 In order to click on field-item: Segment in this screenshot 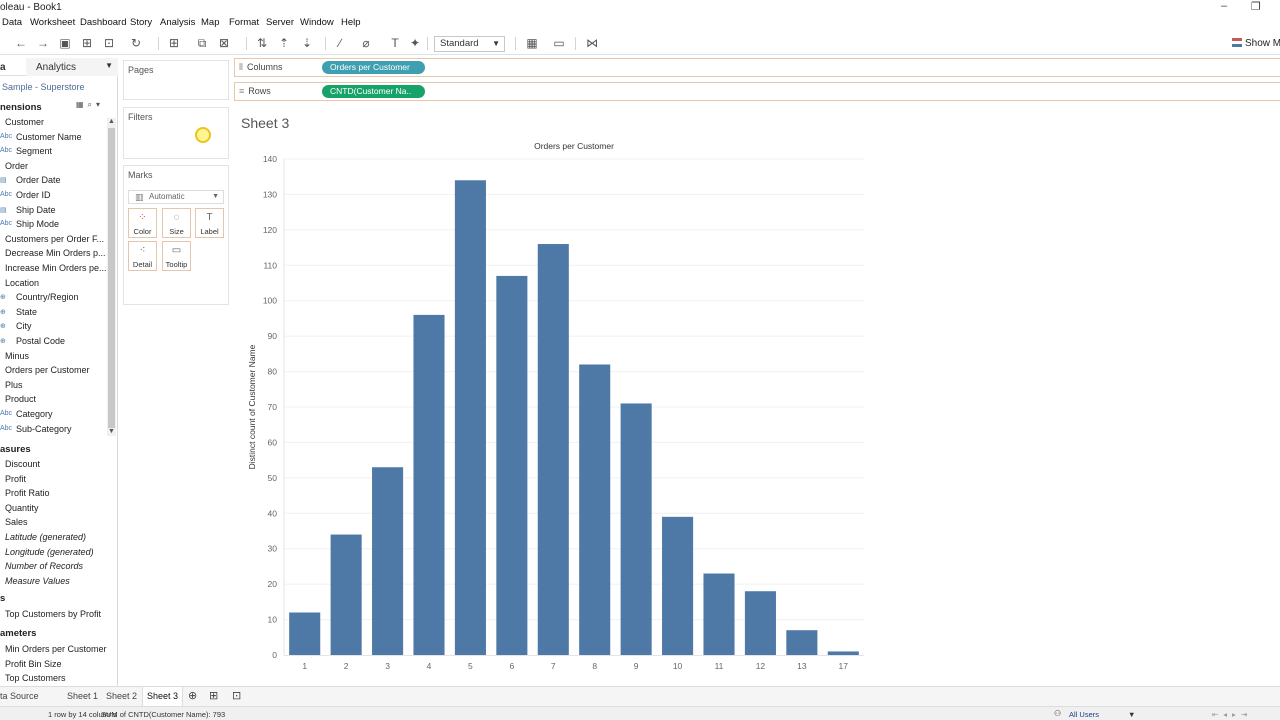, I will do `click(34, 151)`.